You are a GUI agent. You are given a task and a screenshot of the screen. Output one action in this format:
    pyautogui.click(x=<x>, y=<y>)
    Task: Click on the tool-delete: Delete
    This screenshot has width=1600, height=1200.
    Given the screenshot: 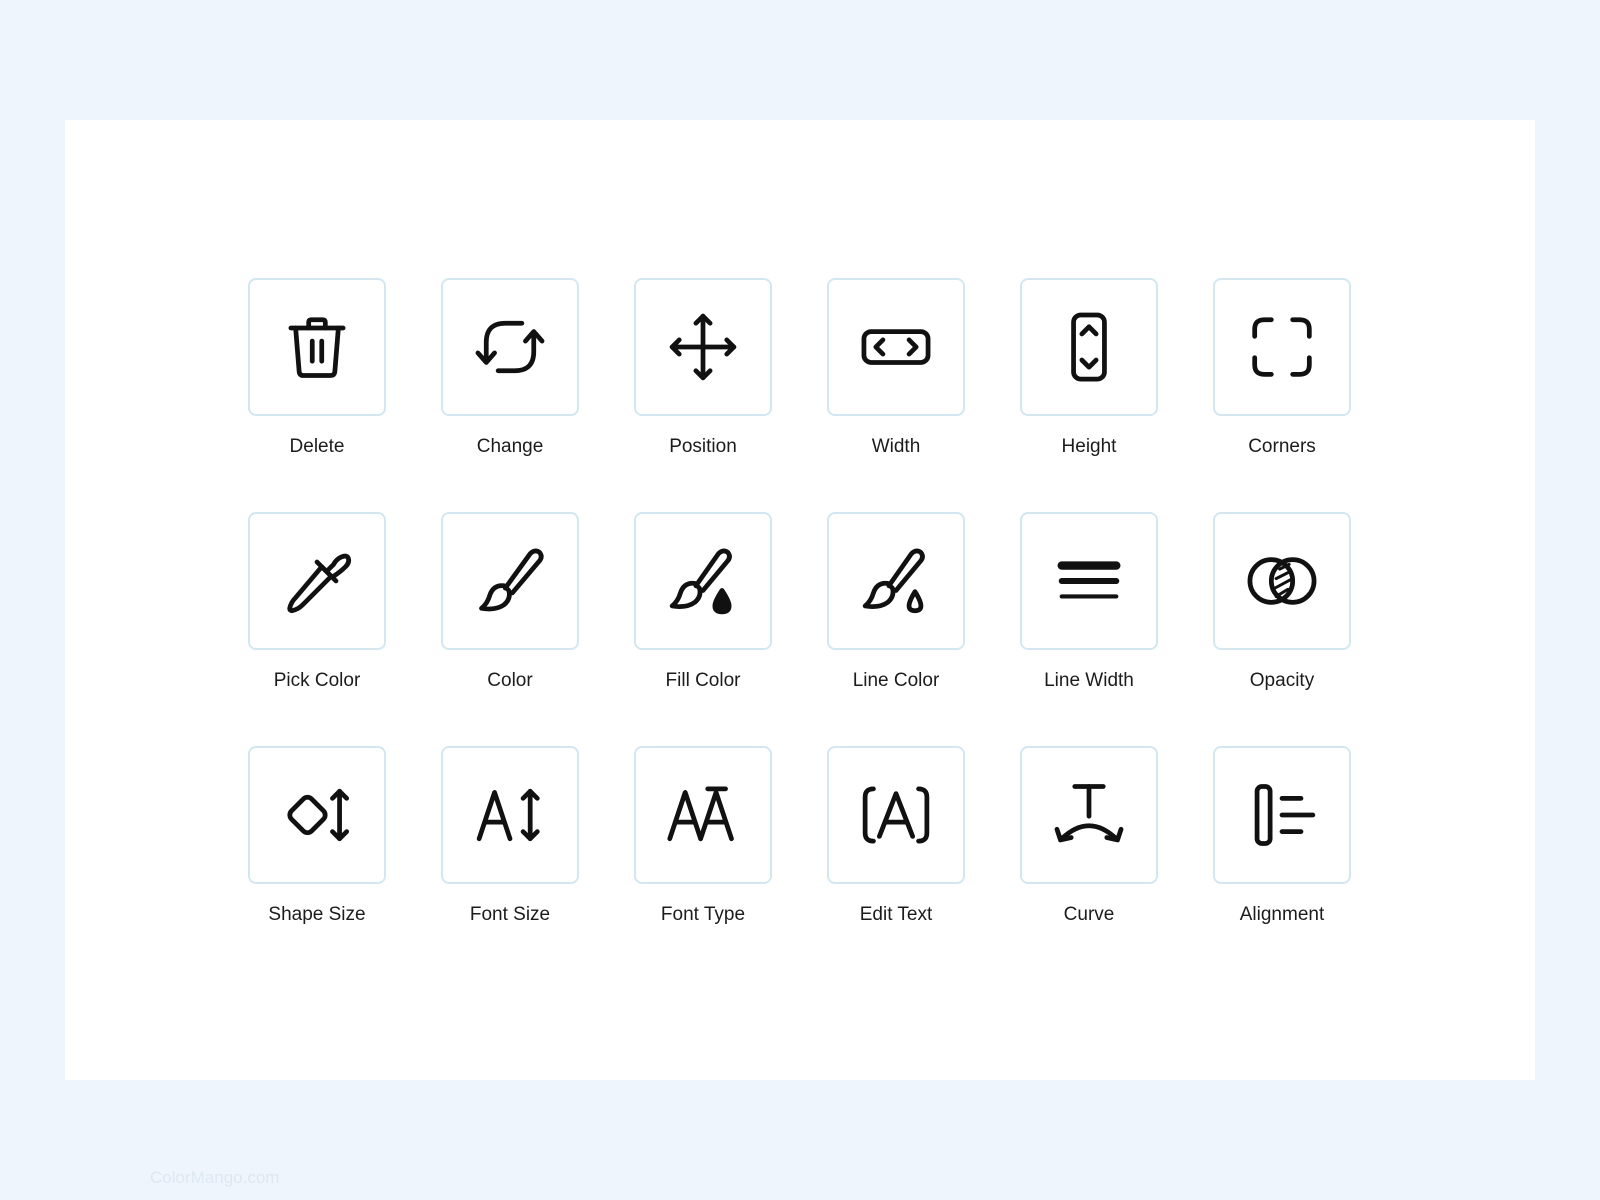 What is the action you would take?
    pyautogui.click(x=317, y=395)
    